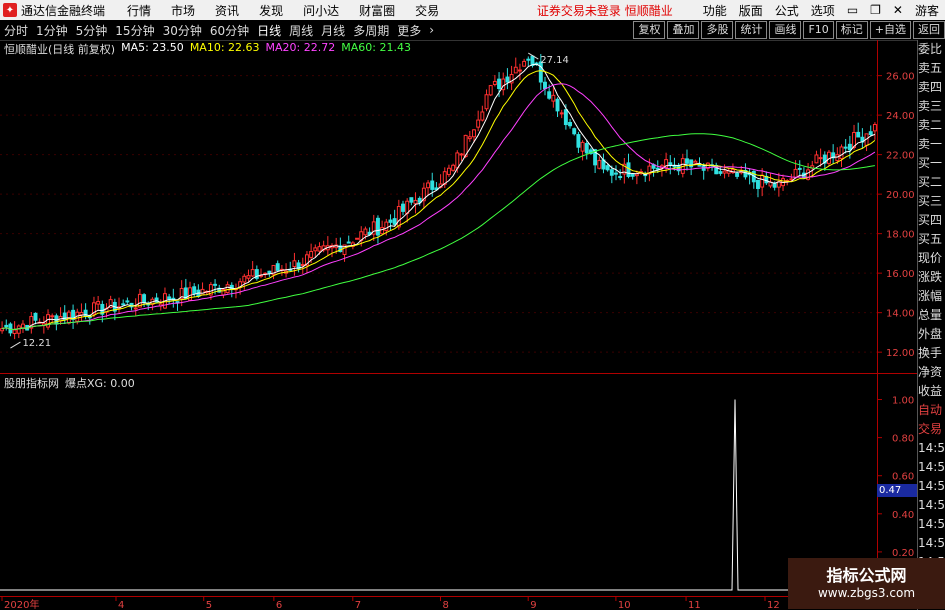  What do you see at coordinates (605, 10) in the screenshot?
I see `login-alert: 证券交易未登录 恒顺醋业` at bounding box center [605, 10].